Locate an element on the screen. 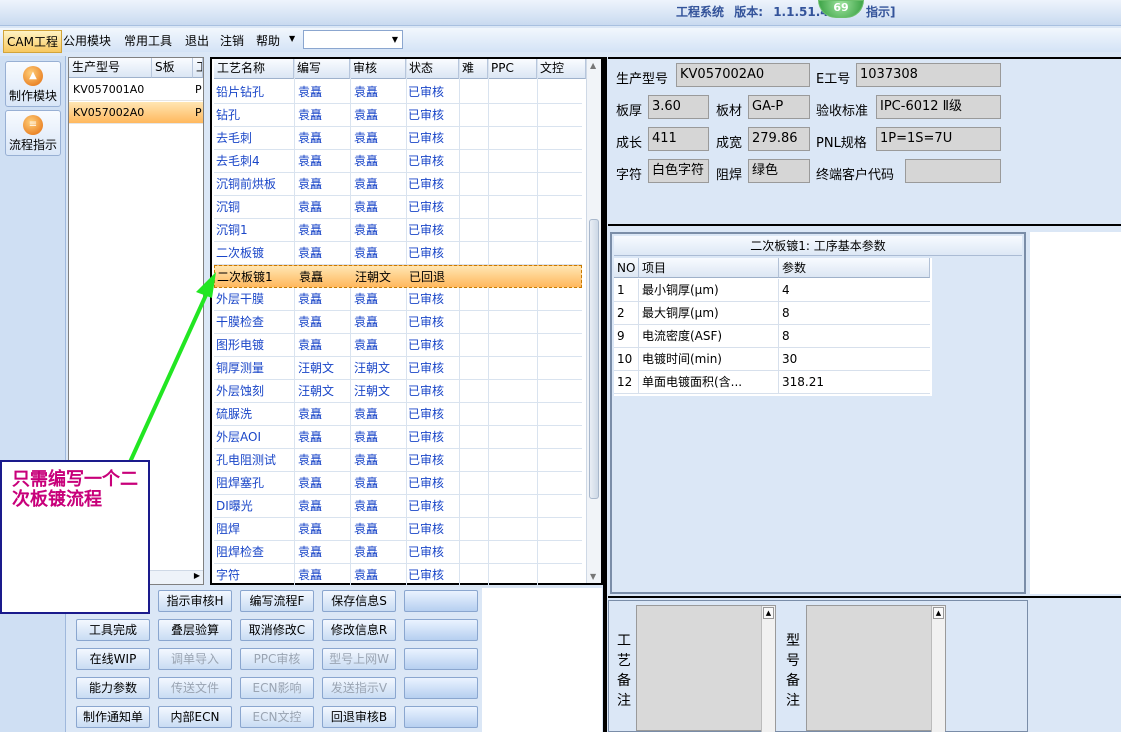  scroll-thumb is located at coordinates (594, 359).